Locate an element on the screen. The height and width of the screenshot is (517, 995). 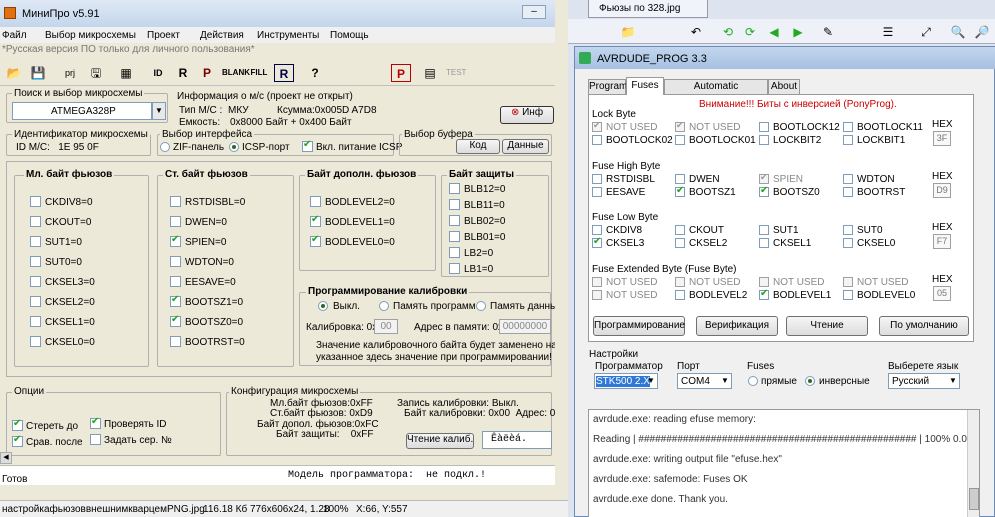
serial-checkbox is located at coordinates (95, 439).